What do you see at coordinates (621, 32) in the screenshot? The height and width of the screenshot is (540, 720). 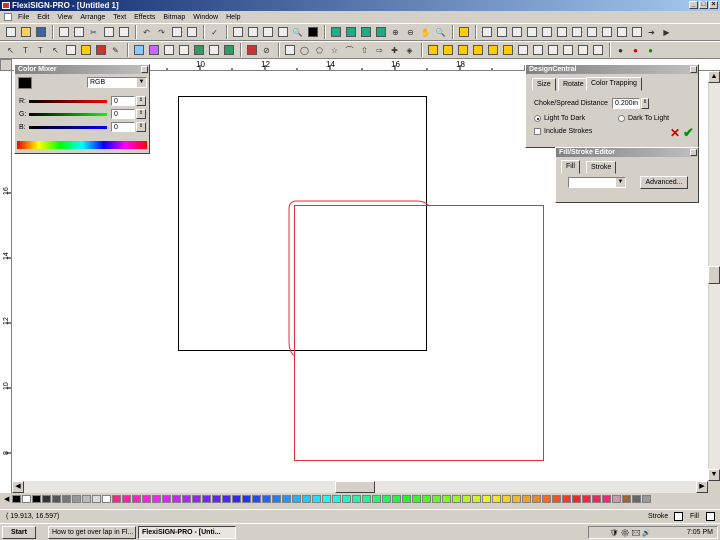 I see `mirror-icon` at bounding box center [621, 32].